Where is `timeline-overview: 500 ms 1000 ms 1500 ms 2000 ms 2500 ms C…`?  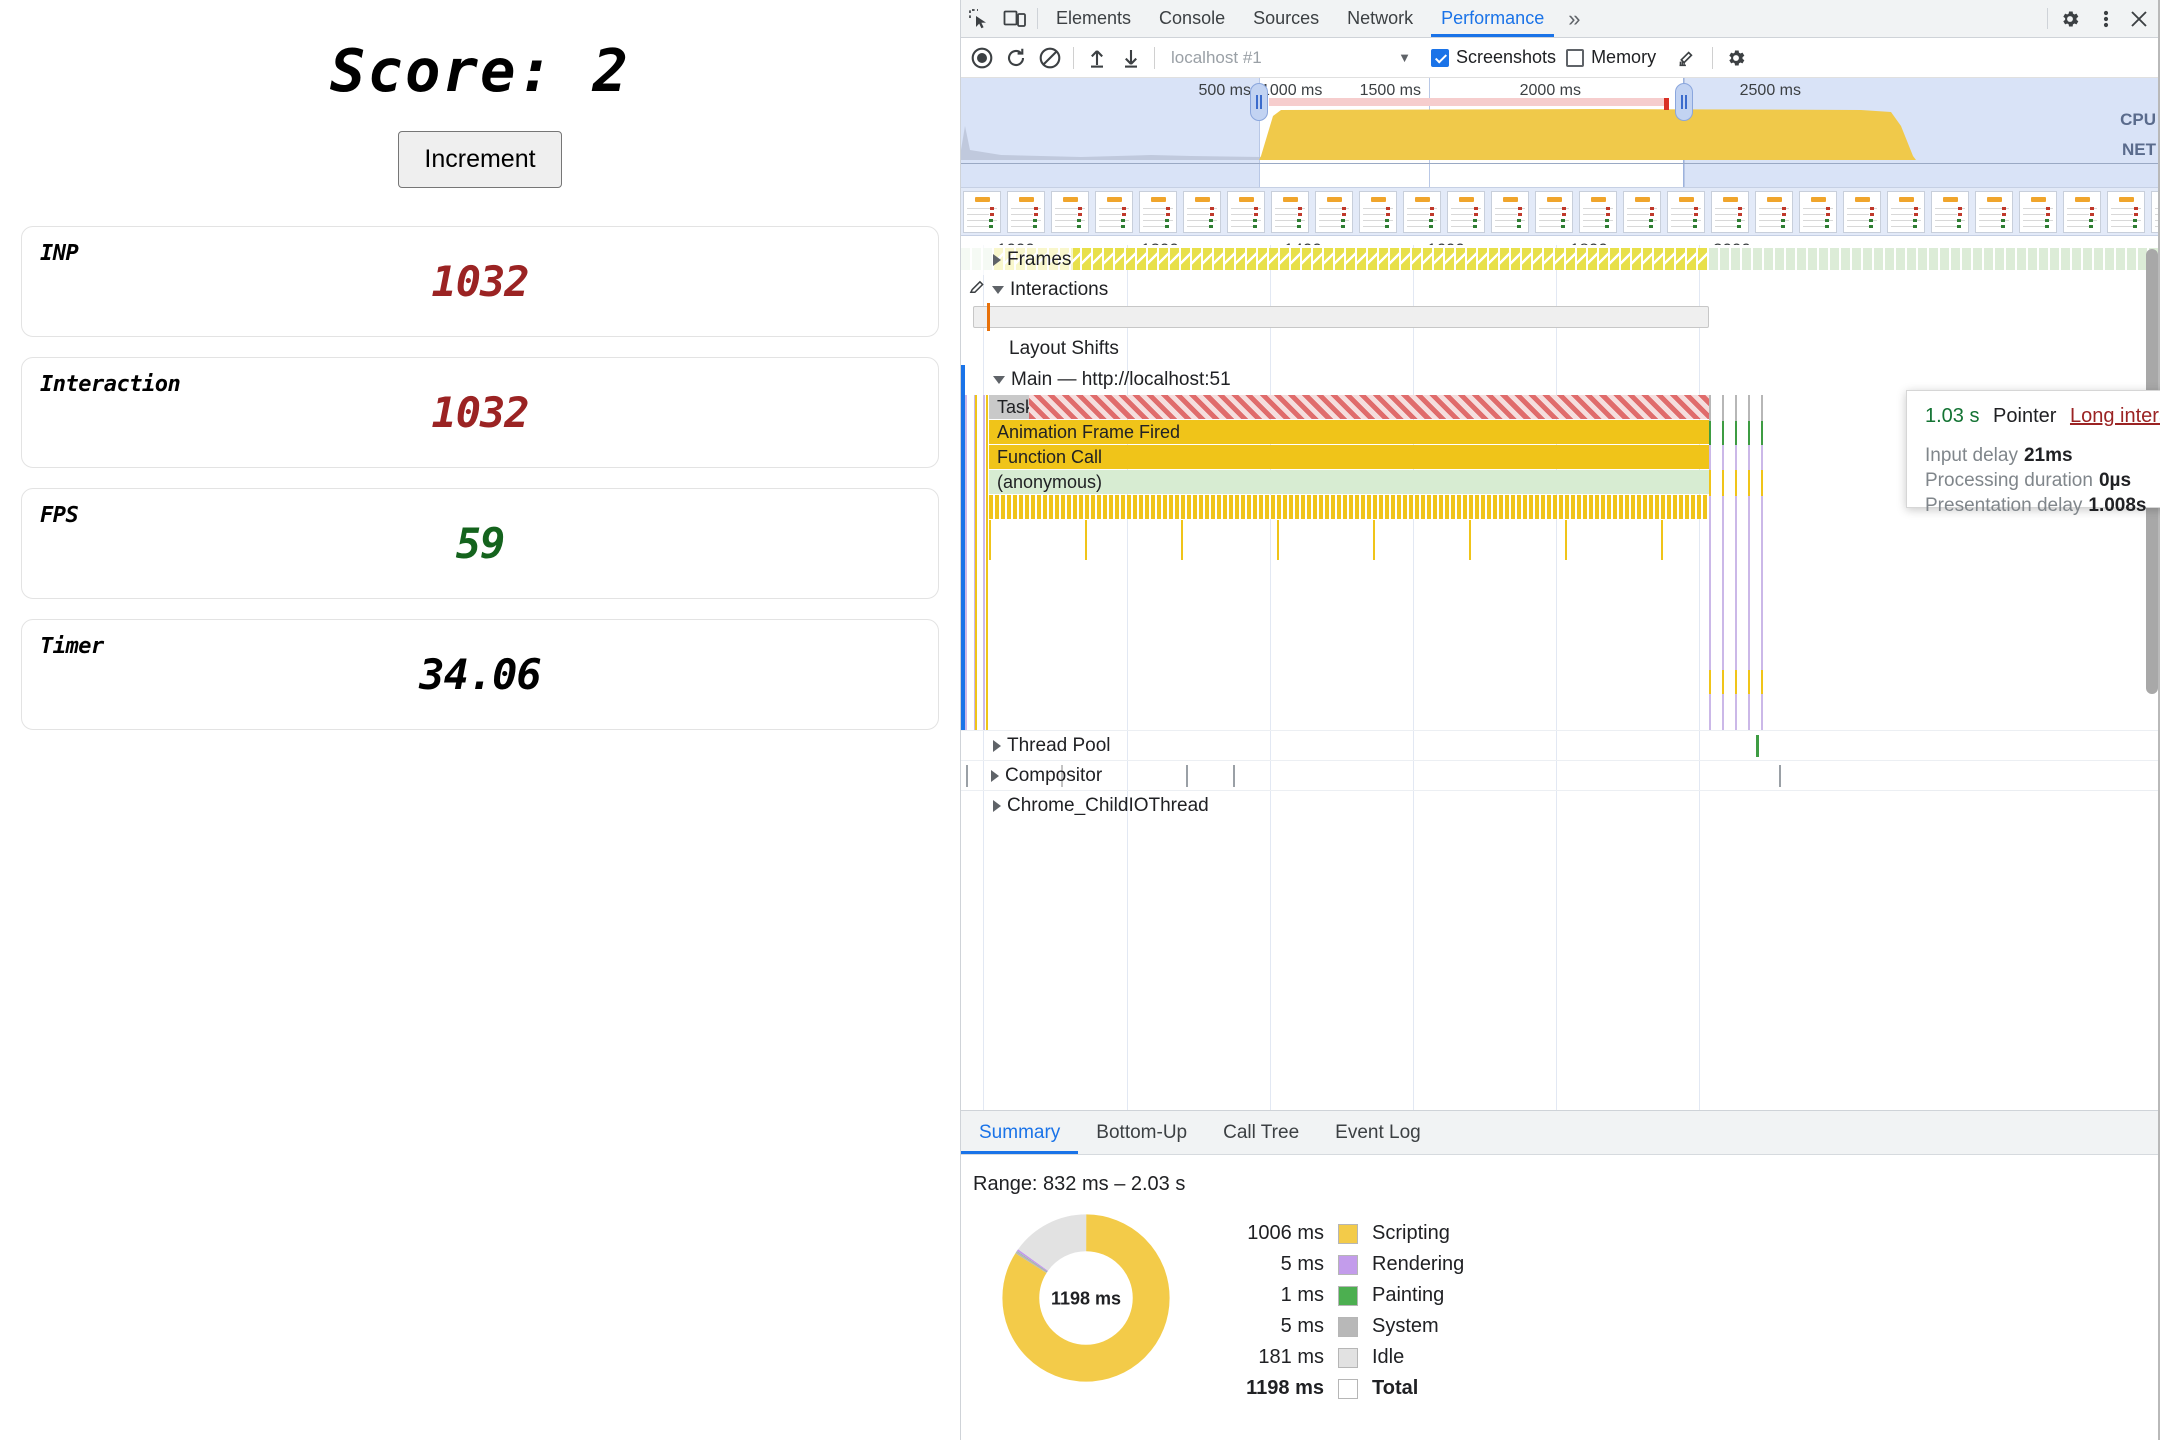
timeline-overview: 500 ms 1000 ms 1500 ms 2000 ms 2500 ms C… is located at coordinates (1560, 133).